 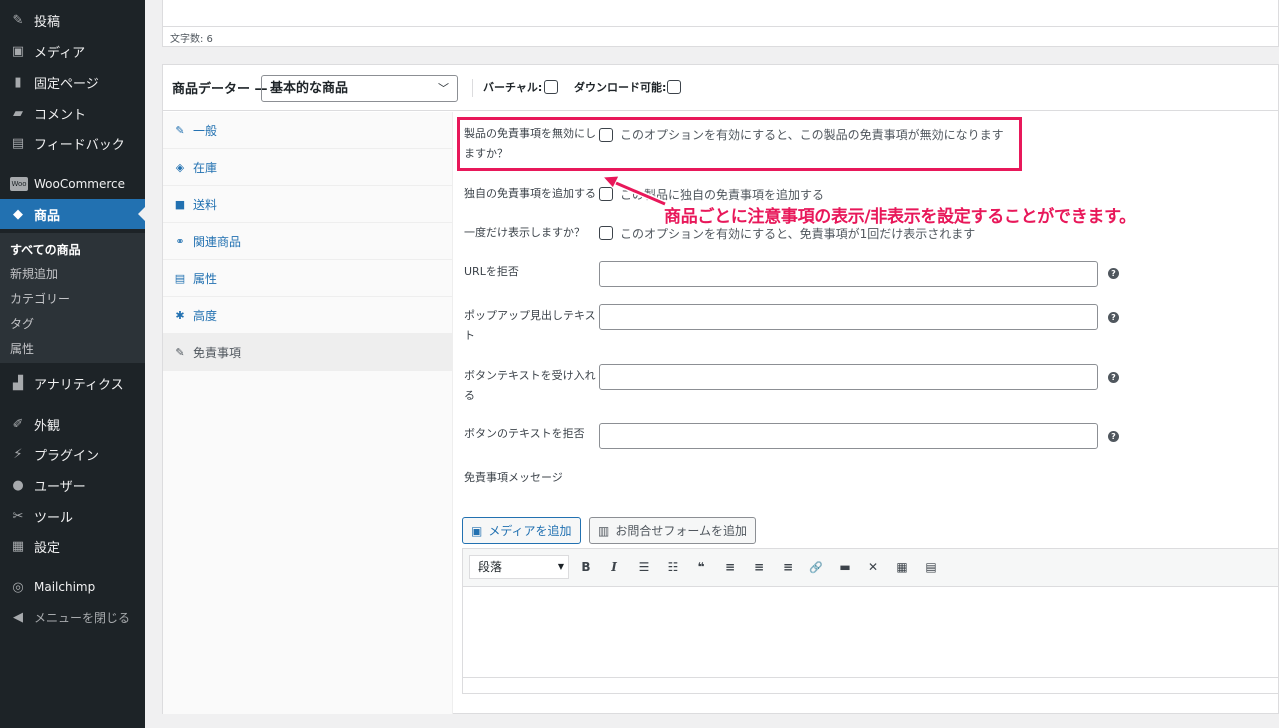 What do you see at coordinates (79, 385) in the screenshot?
I see `menu-label: アナリティクス` at bounding box center [79, 385].